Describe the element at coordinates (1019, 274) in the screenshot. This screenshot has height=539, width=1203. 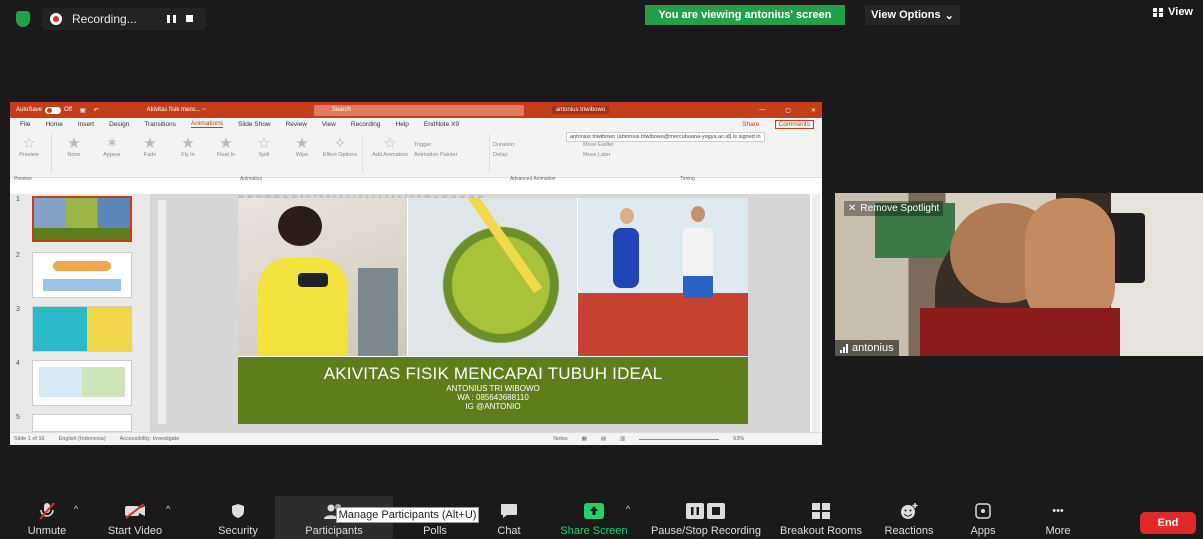
I see `participant-video: ✕ Remove Spotlight antonius` at that location.